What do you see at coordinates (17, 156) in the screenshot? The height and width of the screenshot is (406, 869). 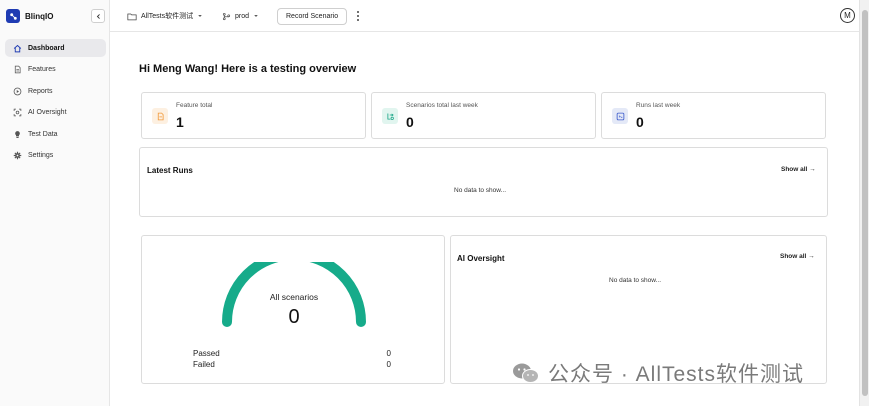 I see `gear-icon` at bounding box center [17, 156].